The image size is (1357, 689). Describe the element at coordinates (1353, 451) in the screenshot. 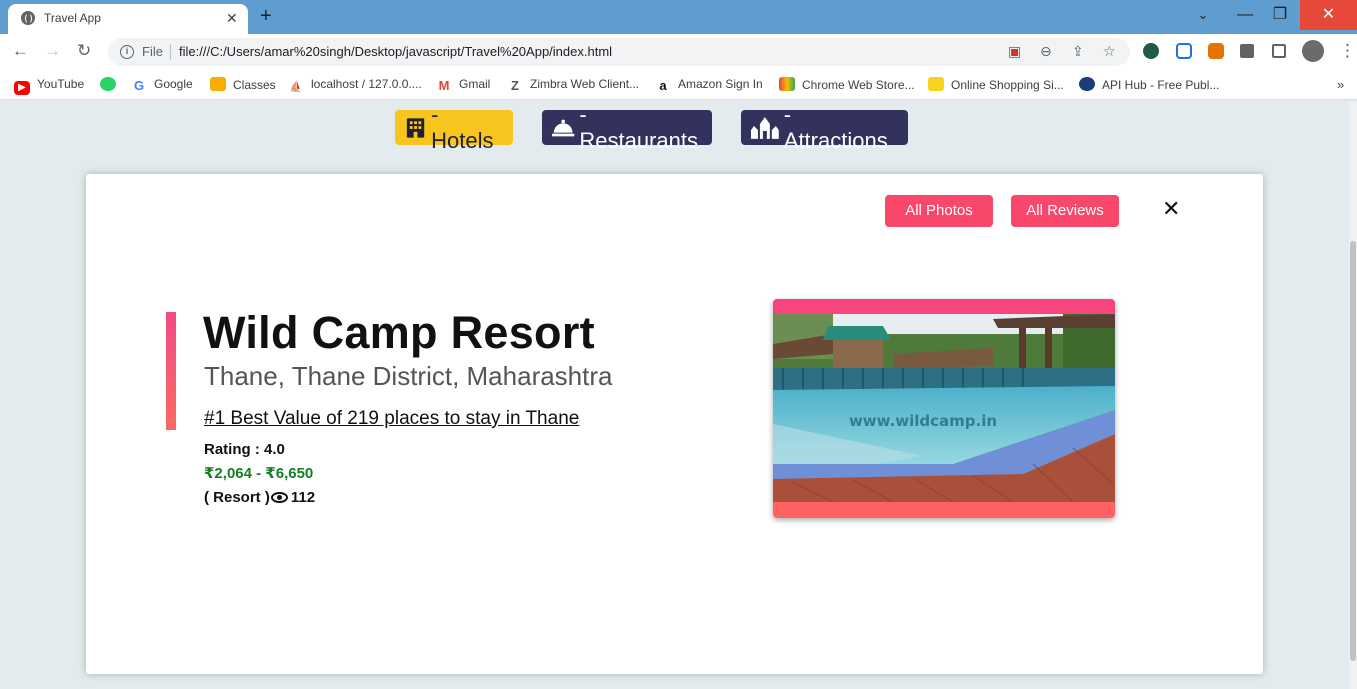

I see `scrollbar-thumb` at that location.